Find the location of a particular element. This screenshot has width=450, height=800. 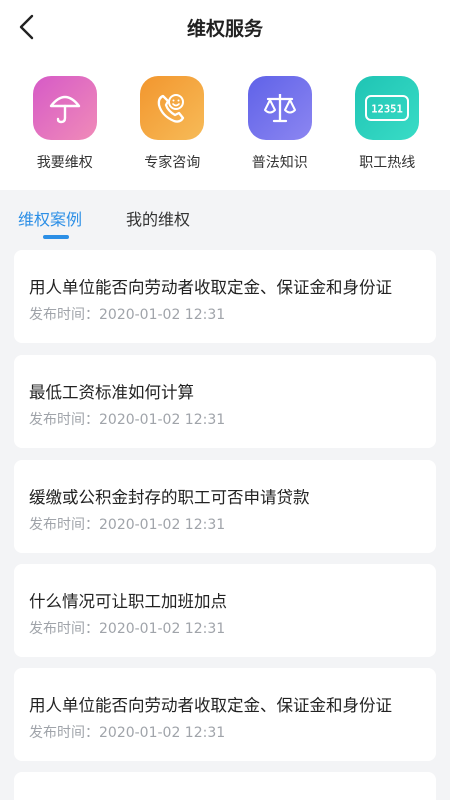

page-title: 维权服务 is located at coordinates (224, 29).